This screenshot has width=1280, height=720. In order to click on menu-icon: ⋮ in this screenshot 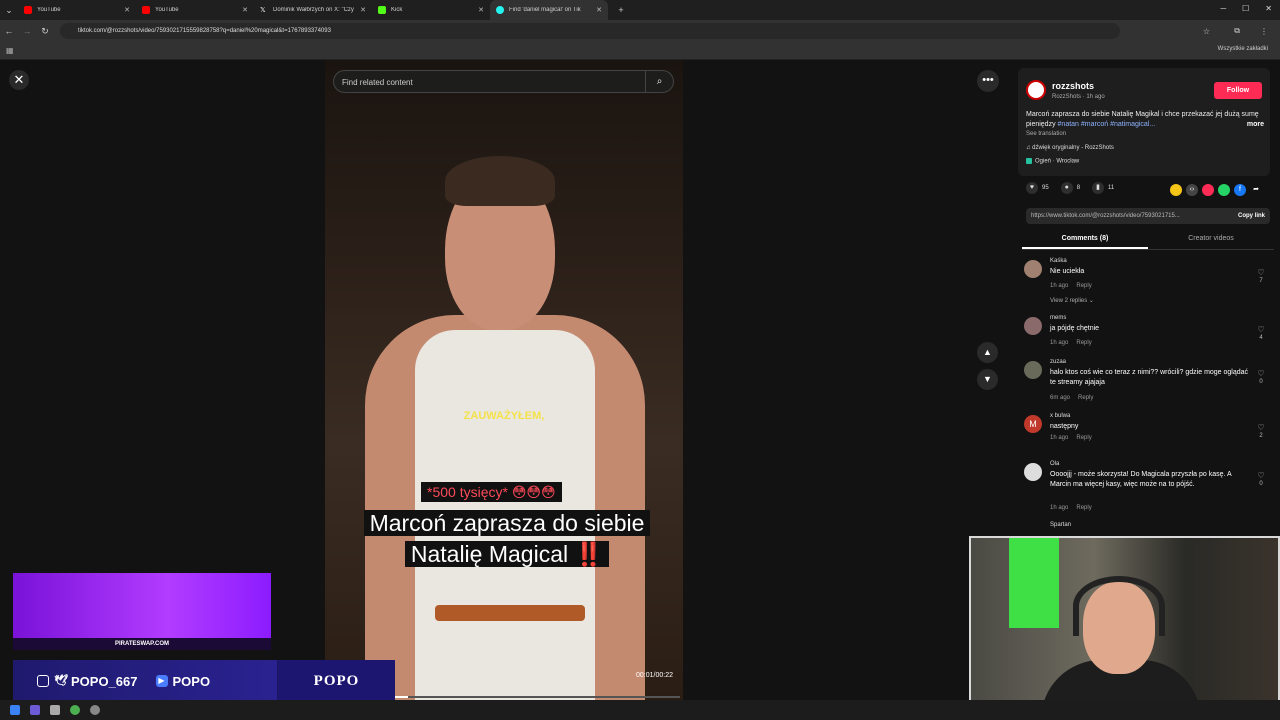, I will do `click(1264, 31)`.